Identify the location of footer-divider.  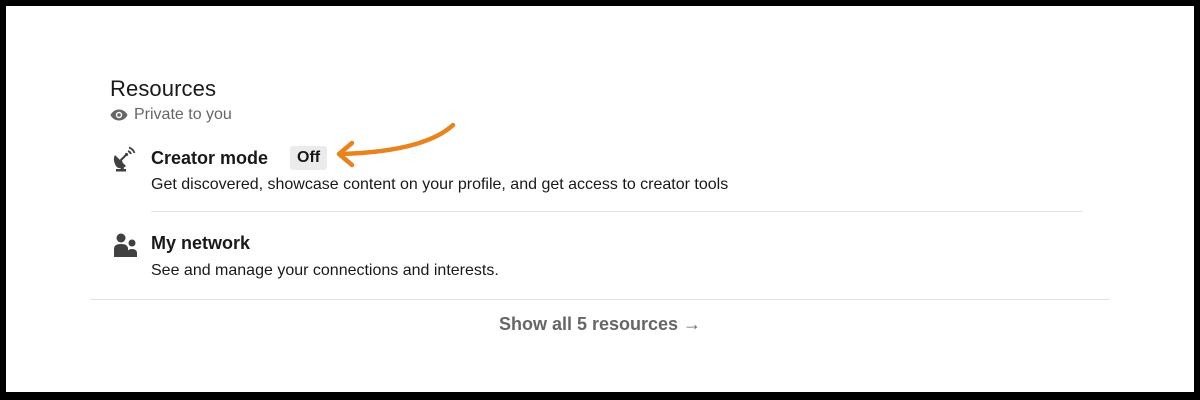
(600, 299).